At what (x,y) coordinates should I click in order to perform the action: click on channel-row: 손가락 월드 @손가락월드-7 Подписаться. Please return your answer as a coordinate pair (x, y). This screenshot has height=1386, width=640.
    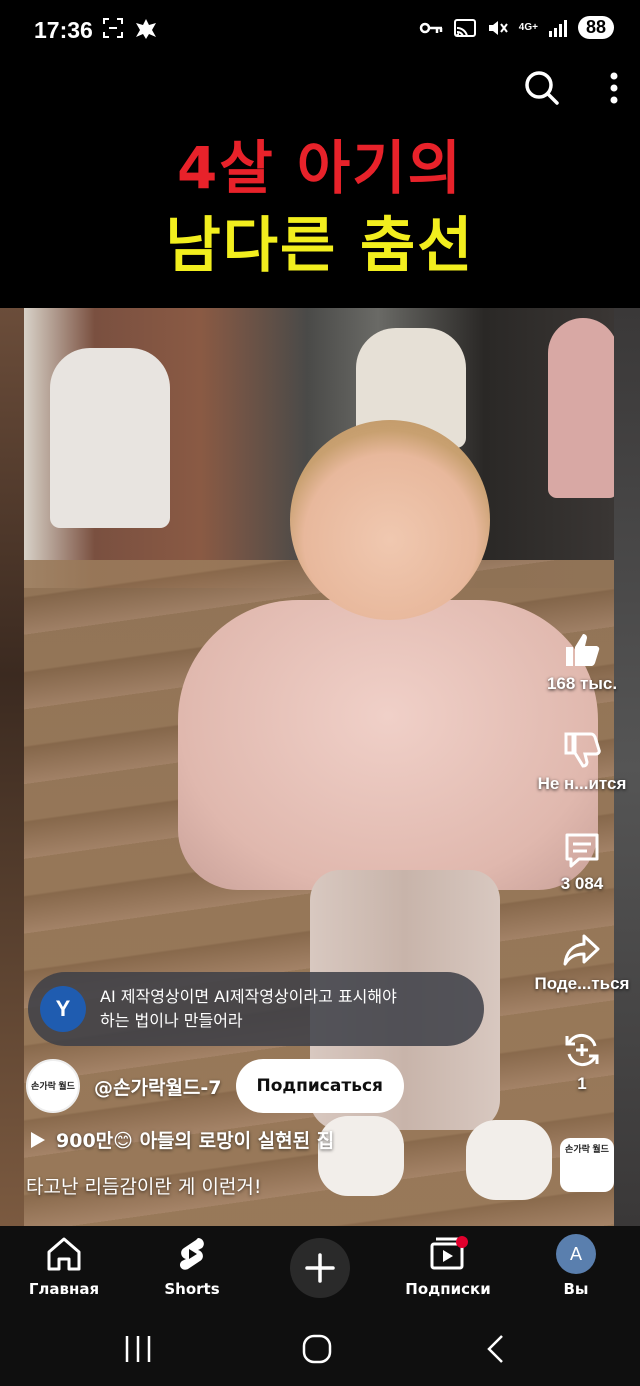
    Looking at the image, I should click on (215, 1086).